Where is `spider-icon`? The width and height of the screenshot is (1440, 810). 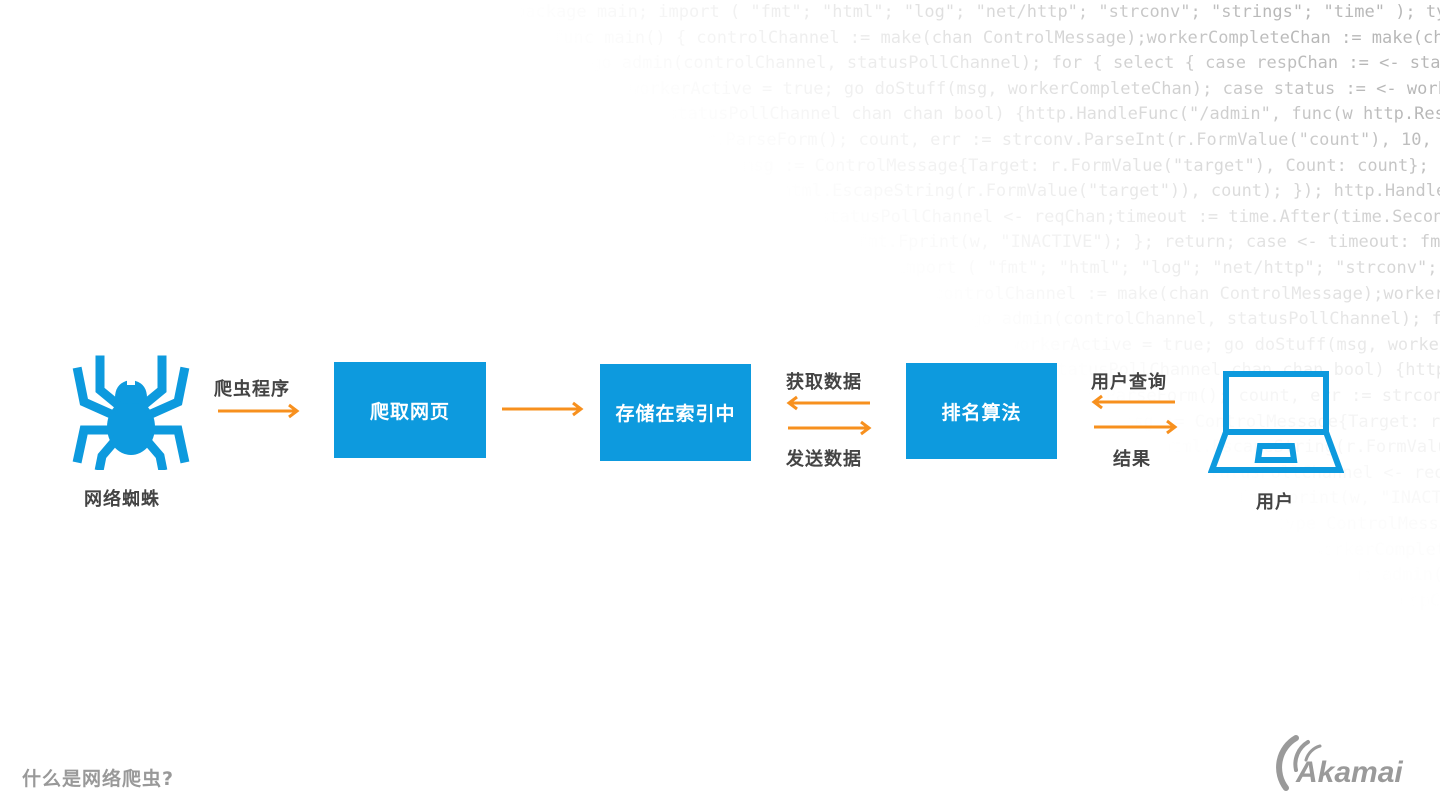
spider-icon is located at coordinates (131, 413).